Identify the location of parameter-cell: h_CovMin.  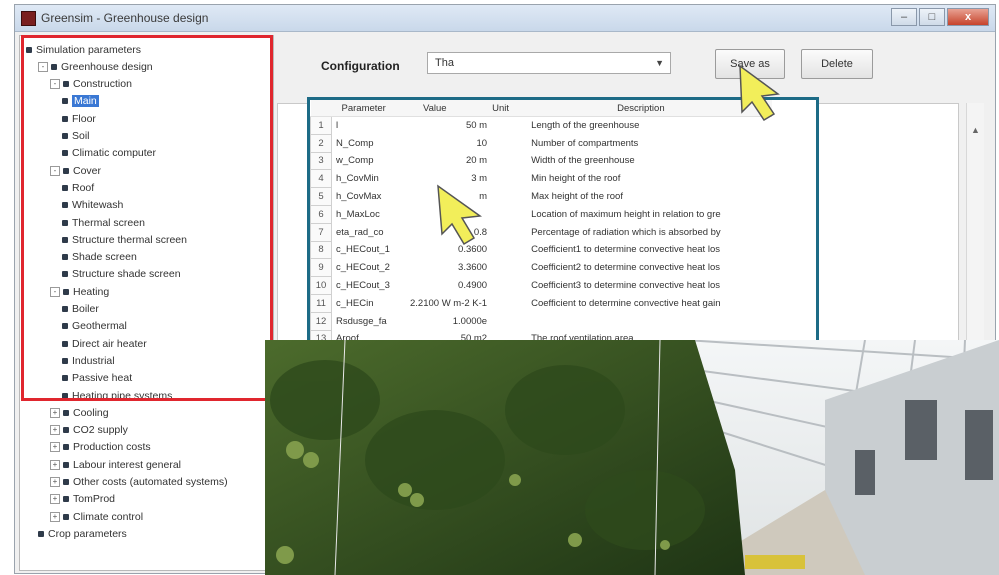
(371, 179).